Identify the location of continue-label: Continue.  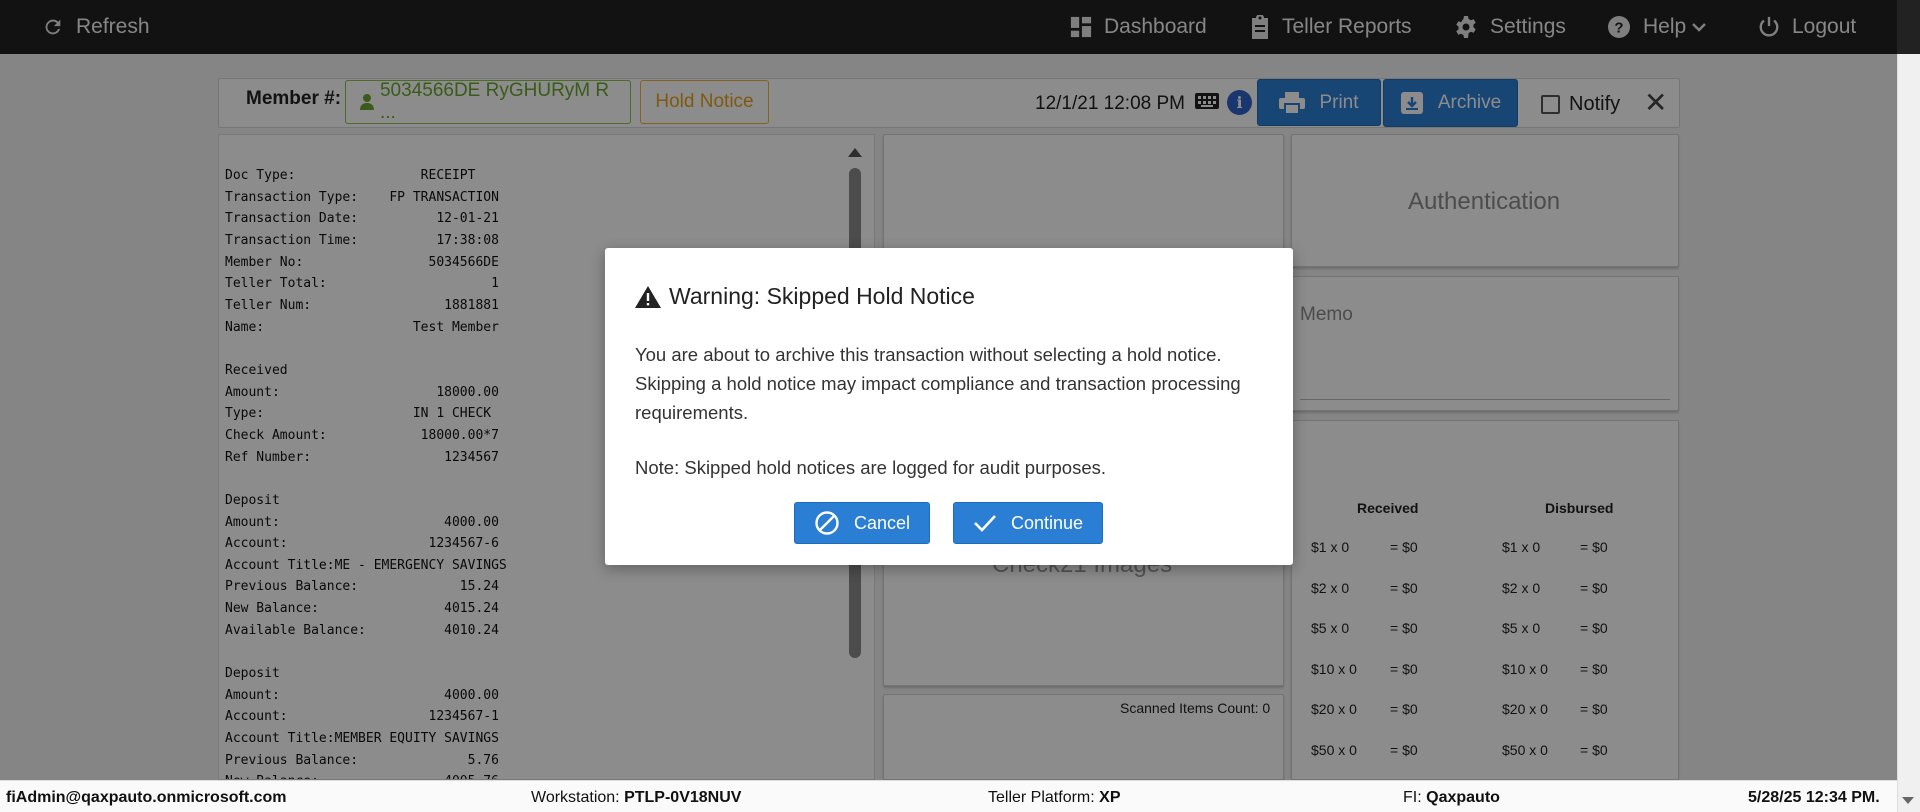
(1047, 522).